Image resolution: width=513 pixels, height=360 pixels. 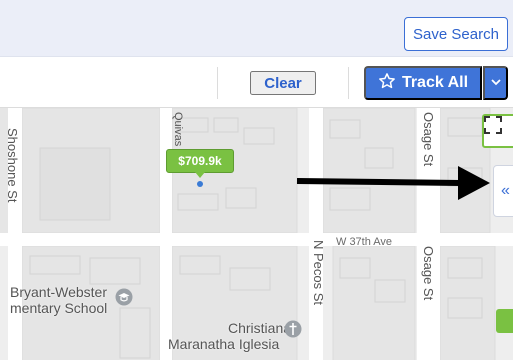 I want to click on poi-school-line1: Bryant-Webster, so click(x=58, y=292).